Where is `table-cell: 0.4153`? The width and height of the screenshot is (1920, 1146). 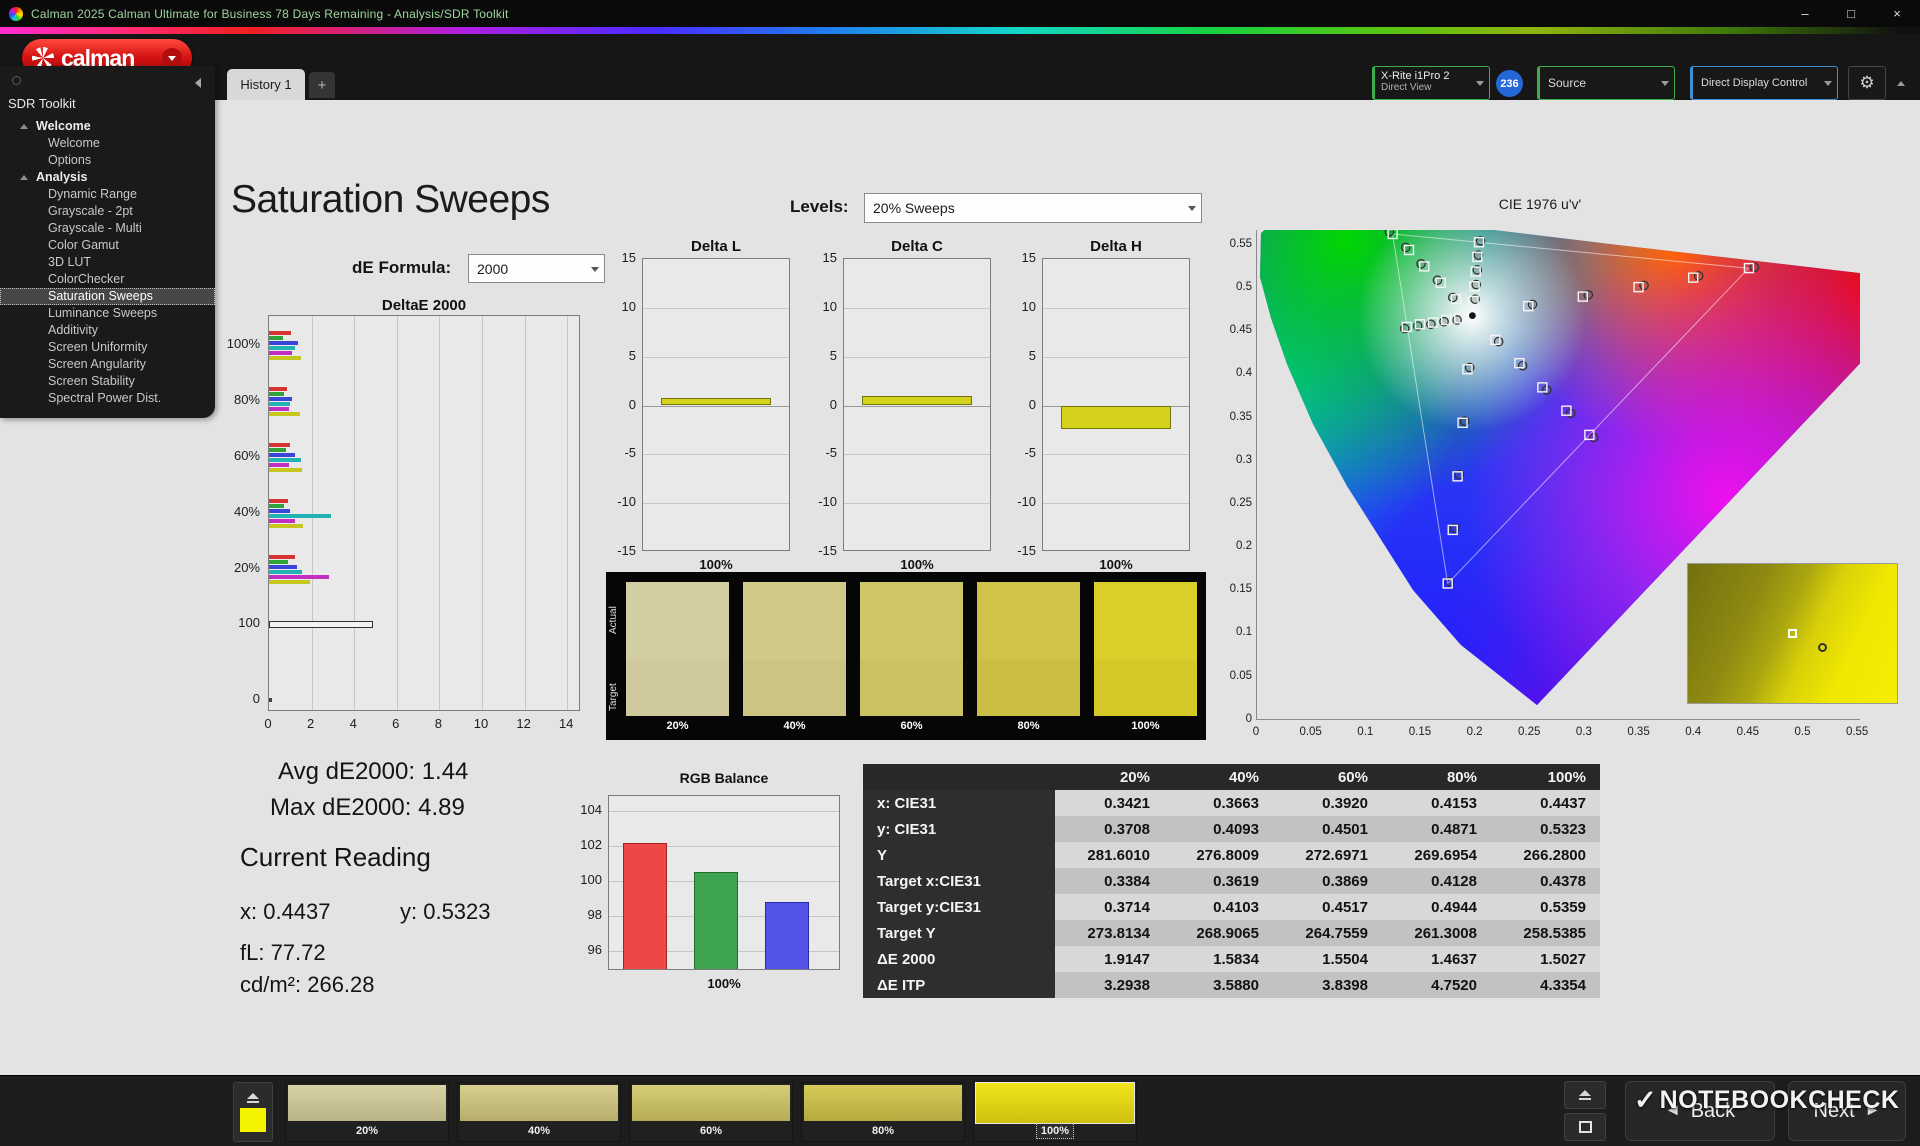
table-cell: 0.4153 is located at coordinates (1436, 803).